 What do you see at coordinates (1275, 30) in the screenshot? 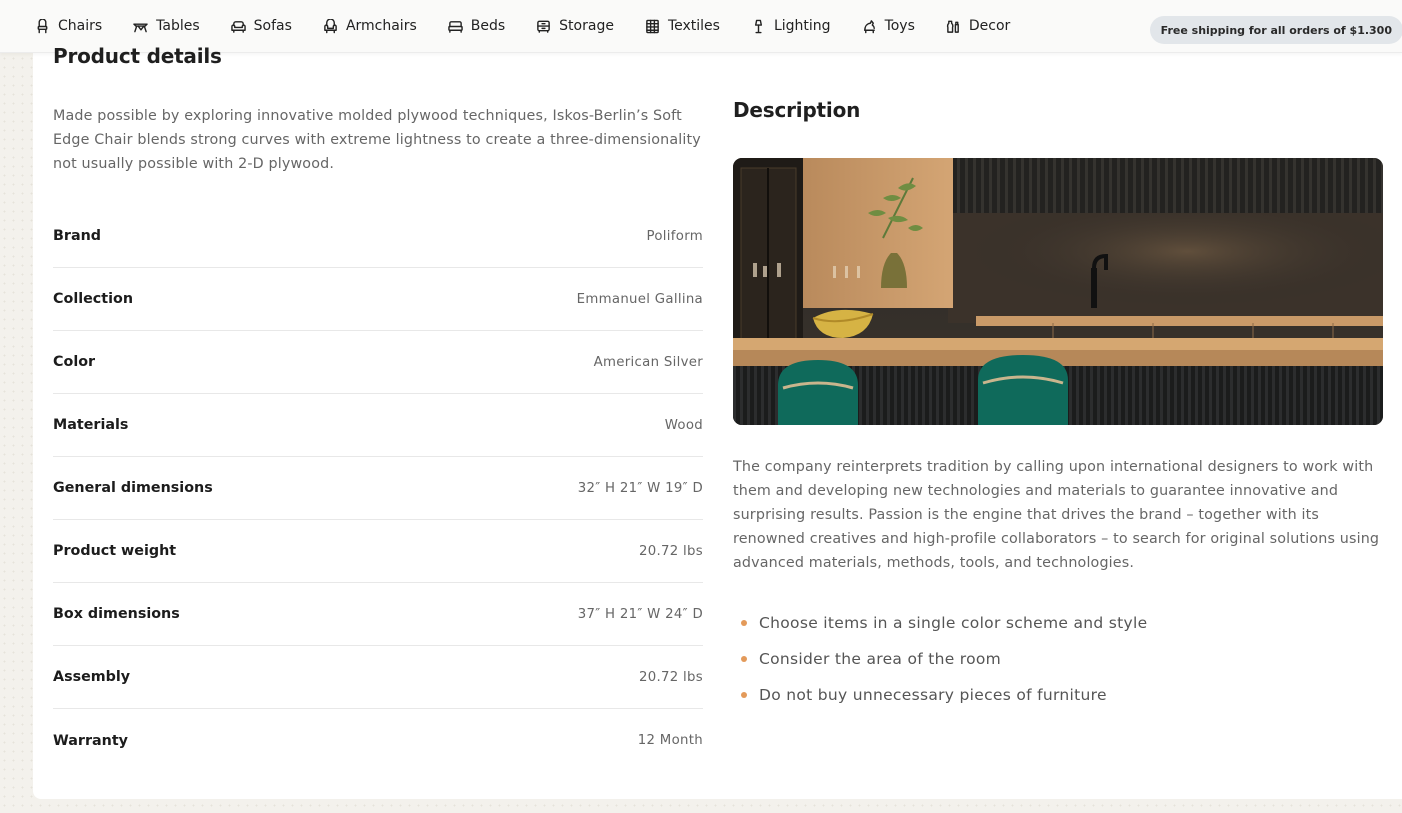
I see `free-shipping-badge: Free shipping for all orders of $1.300` at bounding box center [1275, 30].